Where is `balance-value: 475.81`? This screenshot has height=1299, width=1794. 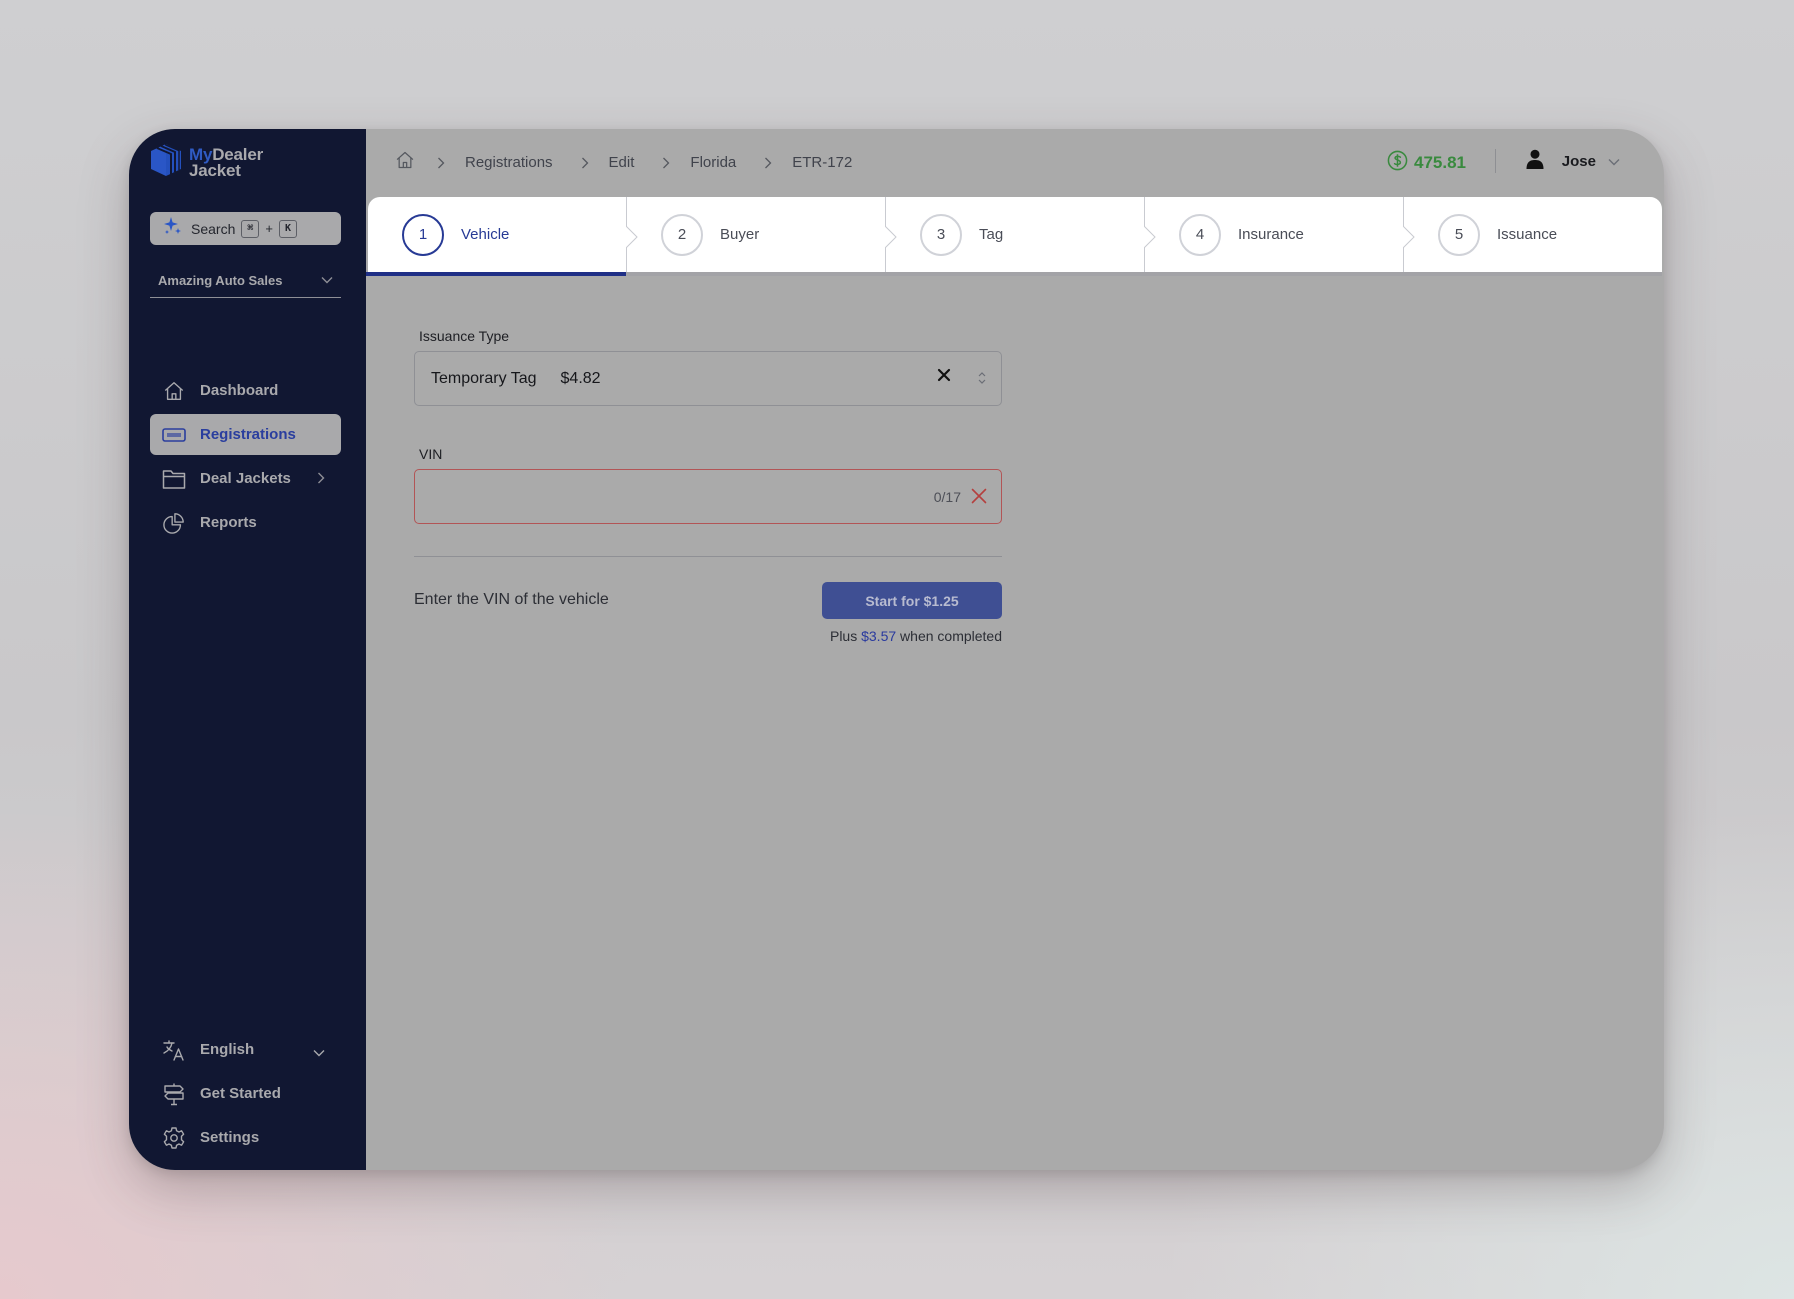
balance-value: 475.81 is located at coordinates (1440, 162).